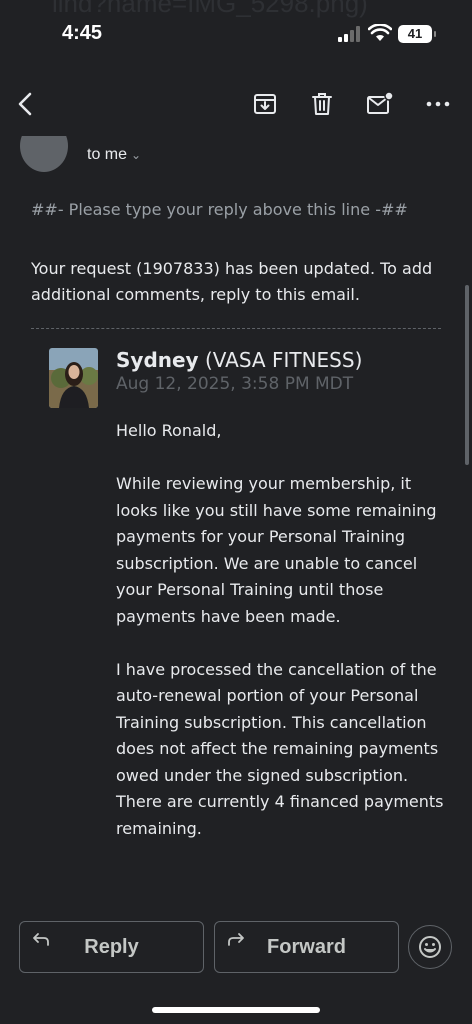 Image resolution: width=472 pixels, height=1024 pixels. What do you see at coordinates (380, 104) in the screenshot?
I see `mail-unread-icon` at bounding box center [380, 104].